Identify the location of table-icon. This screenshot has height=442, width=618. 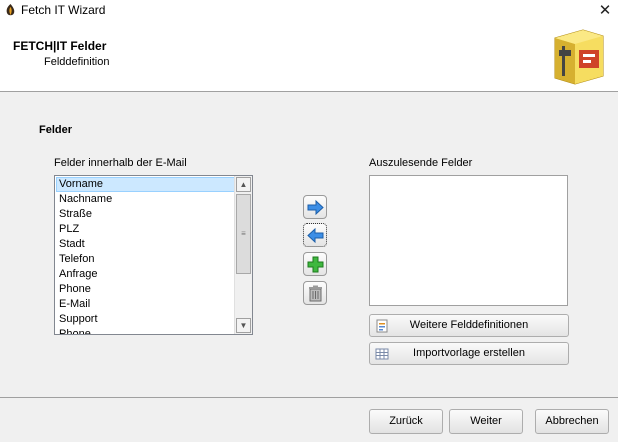
(382, 354).